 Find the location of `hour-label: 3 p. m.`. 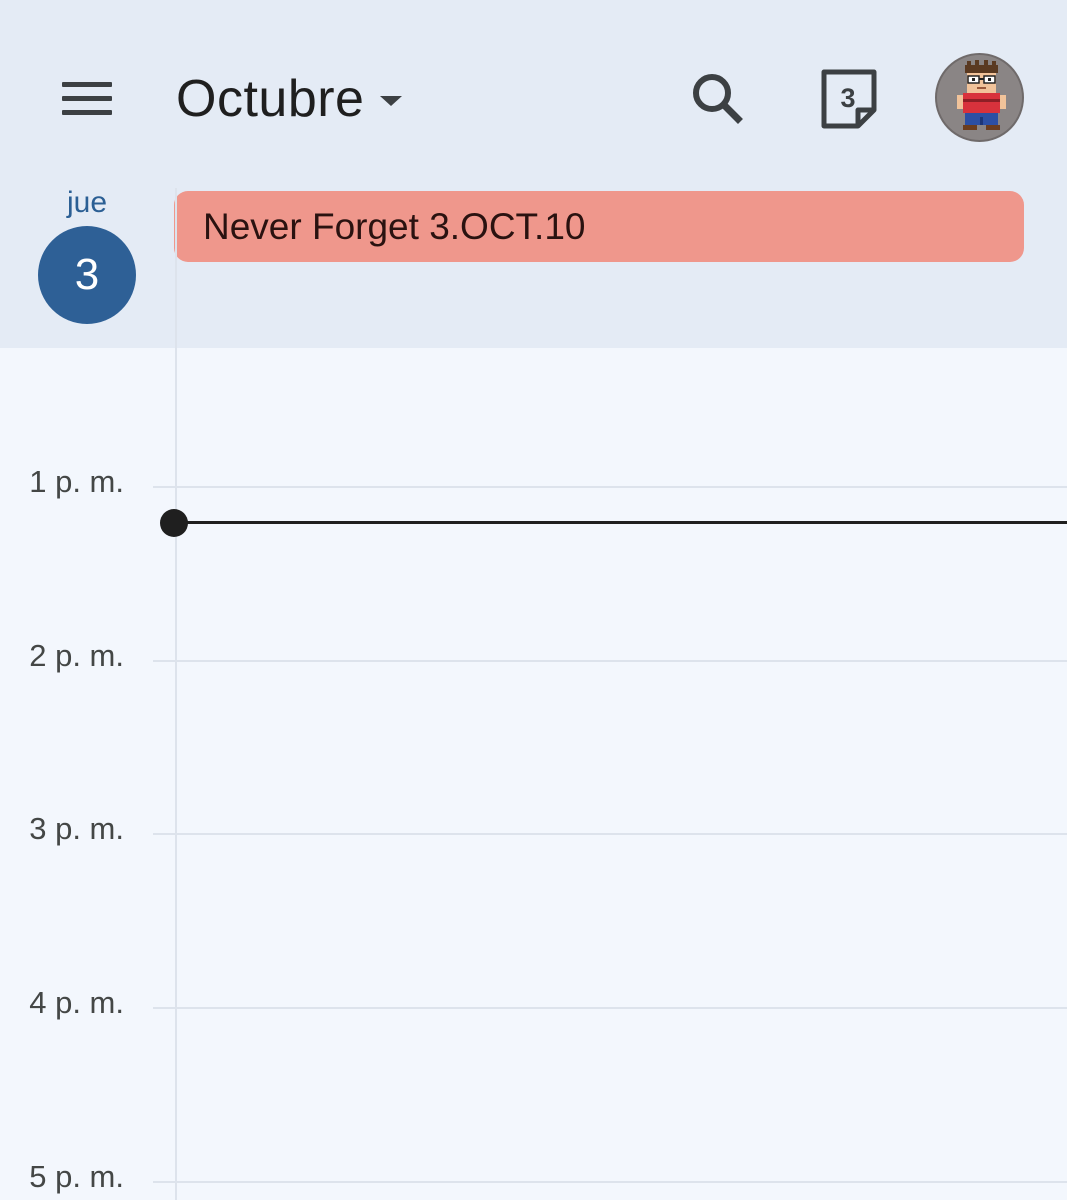

hour-label: 3 p. m. is located at coordinates (76, 828).